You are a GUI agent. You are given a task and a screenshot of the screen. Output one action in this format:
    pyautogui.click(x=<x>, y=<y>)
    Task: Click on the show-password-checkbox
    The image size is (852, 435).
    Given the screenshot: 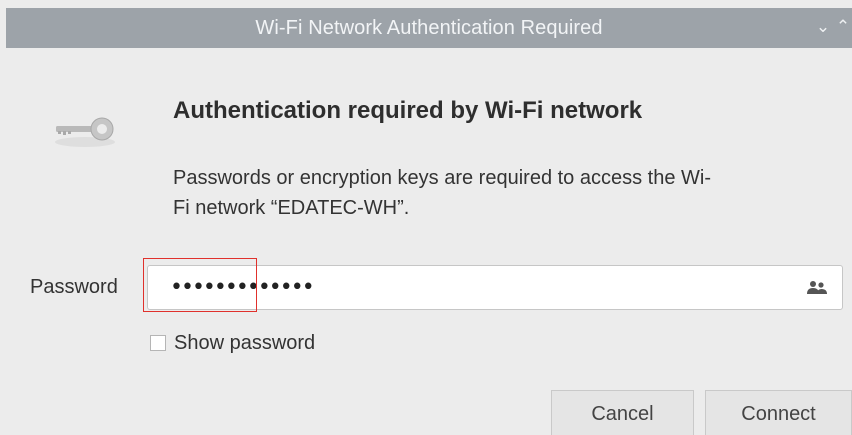 What is the action you would take?
    pyautogui.click(x=158, y=343)
    